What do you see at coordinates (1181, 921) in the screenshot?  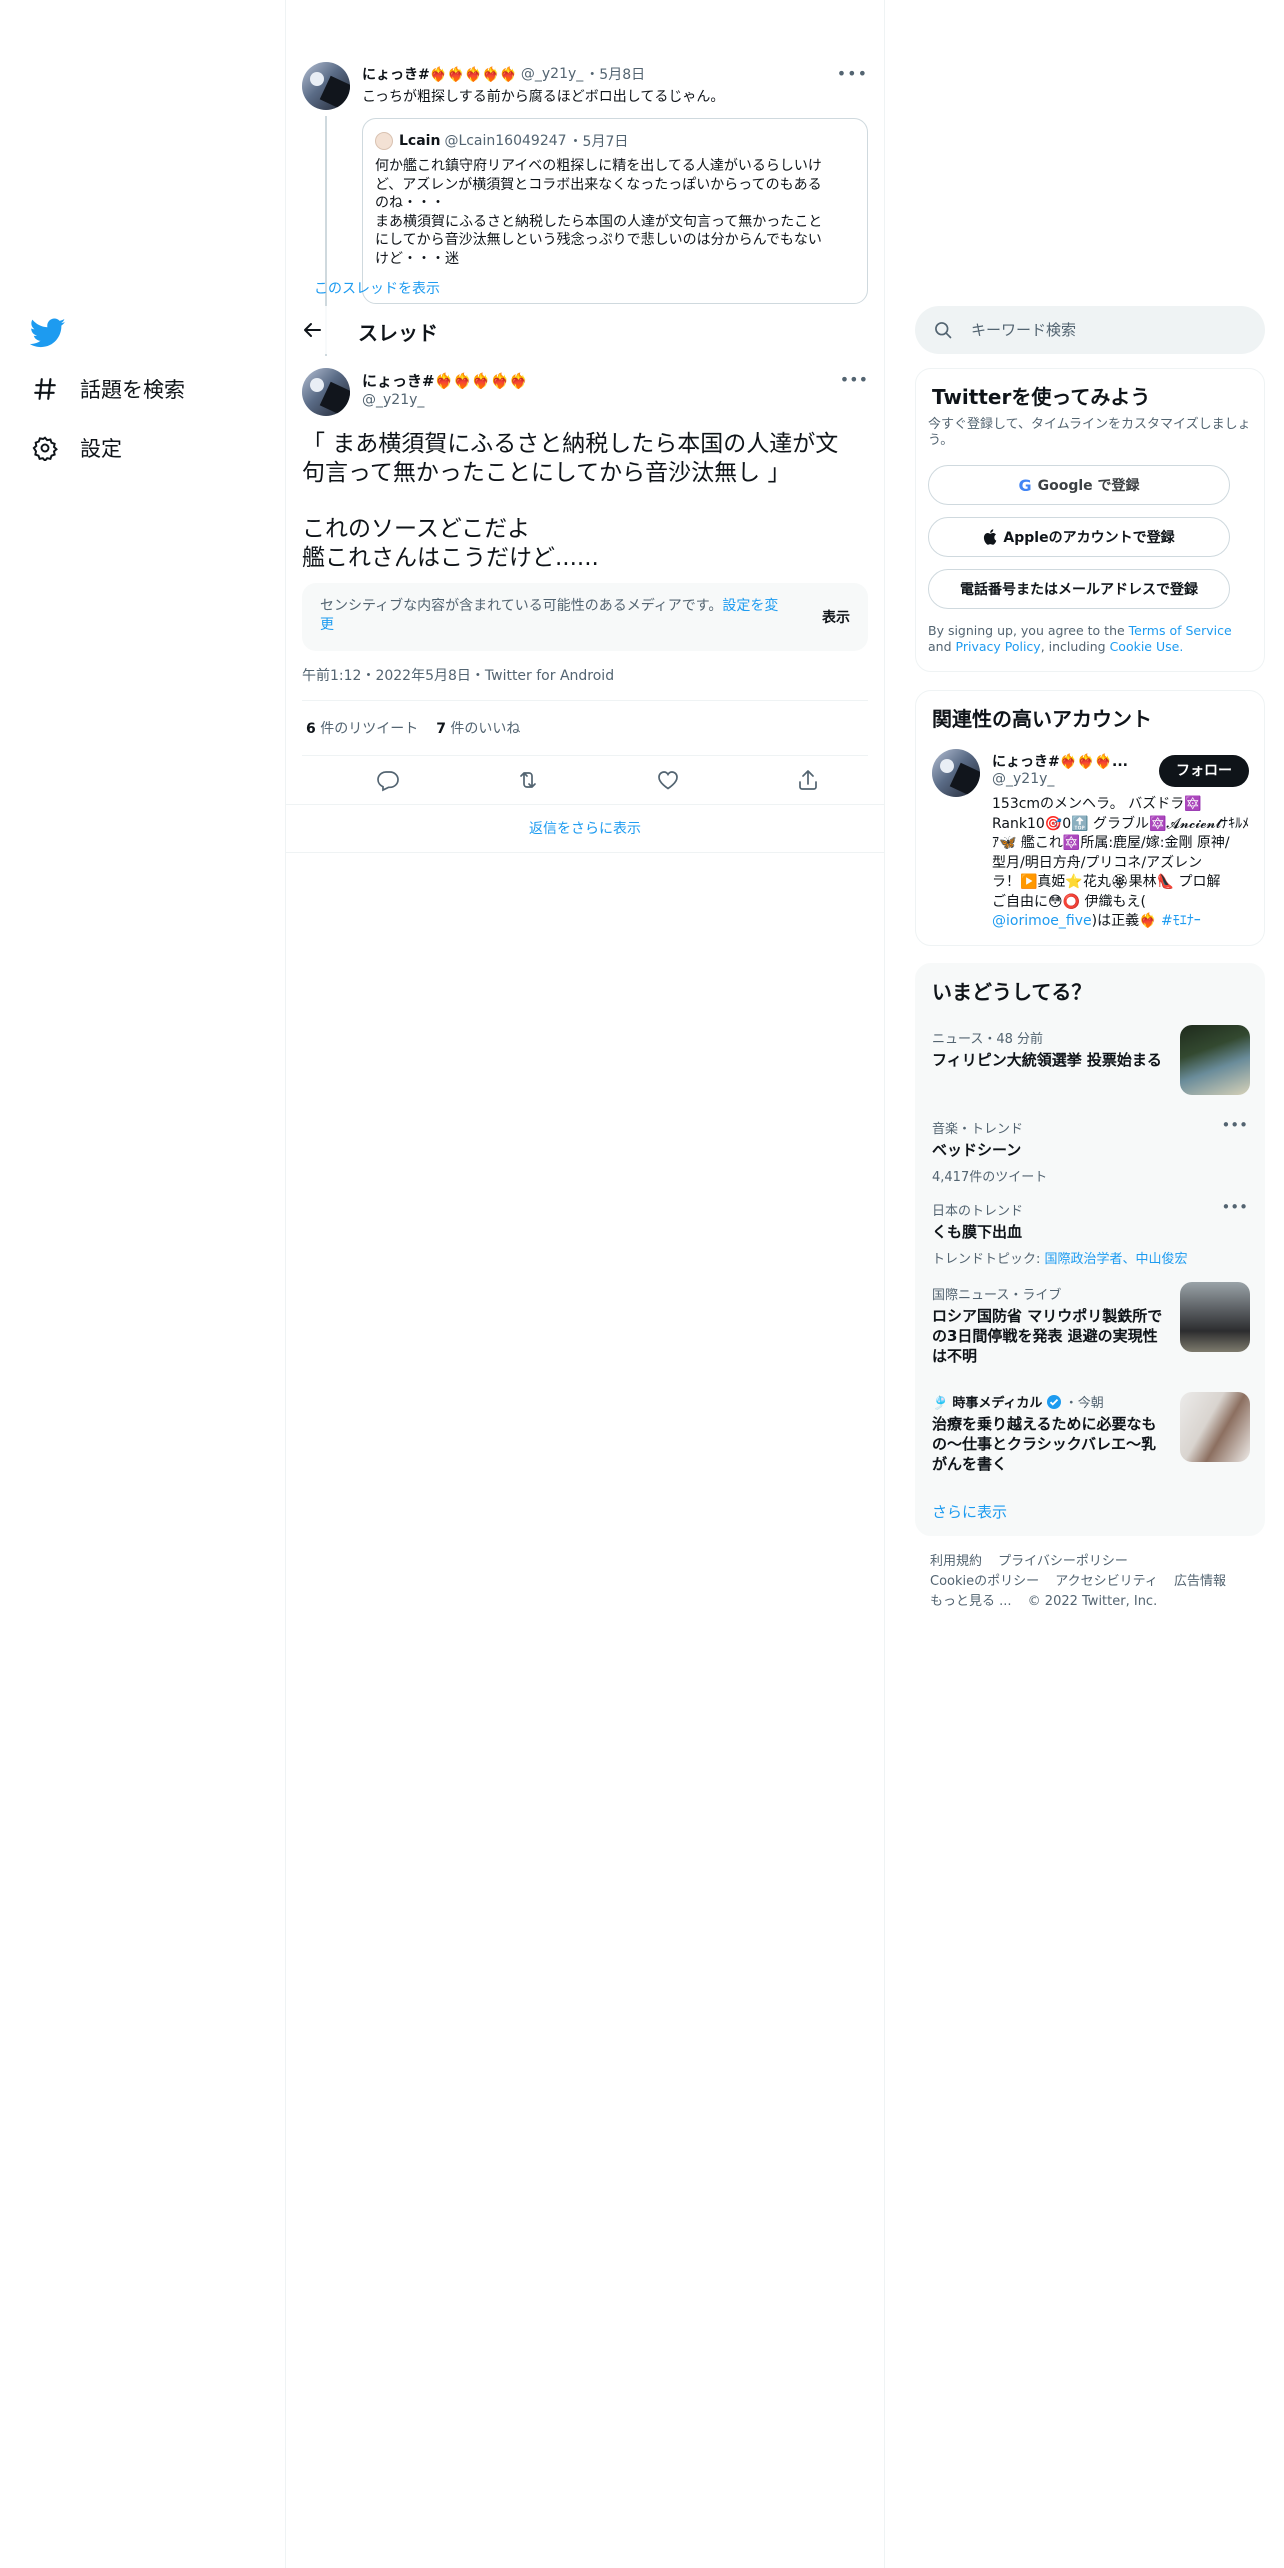 I see `bio-hashtag-link: #ﾓｴﾅｰ` at bounding box center [1181, 921].